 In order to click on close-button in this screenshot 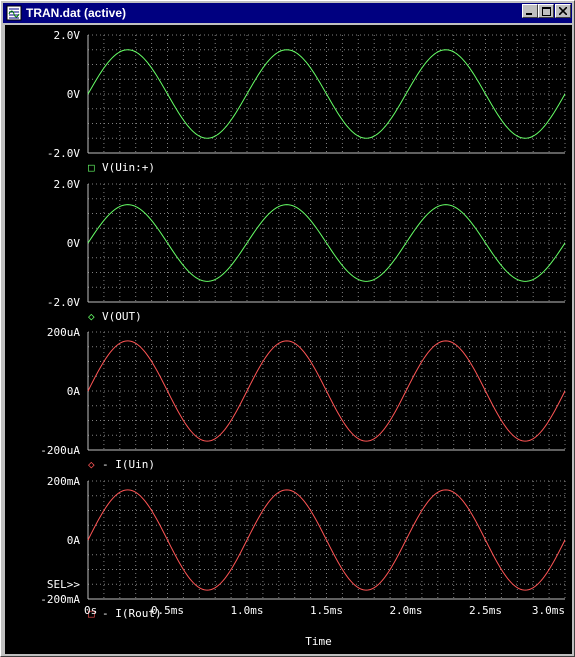, I will do `click(563, 11)`.